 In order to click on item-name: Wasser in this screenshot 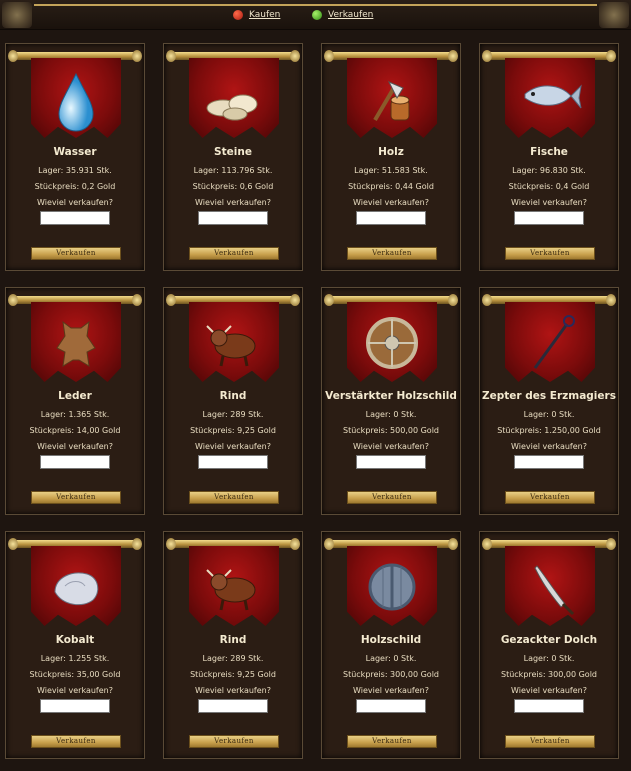, I will do `click(75, 152)`.